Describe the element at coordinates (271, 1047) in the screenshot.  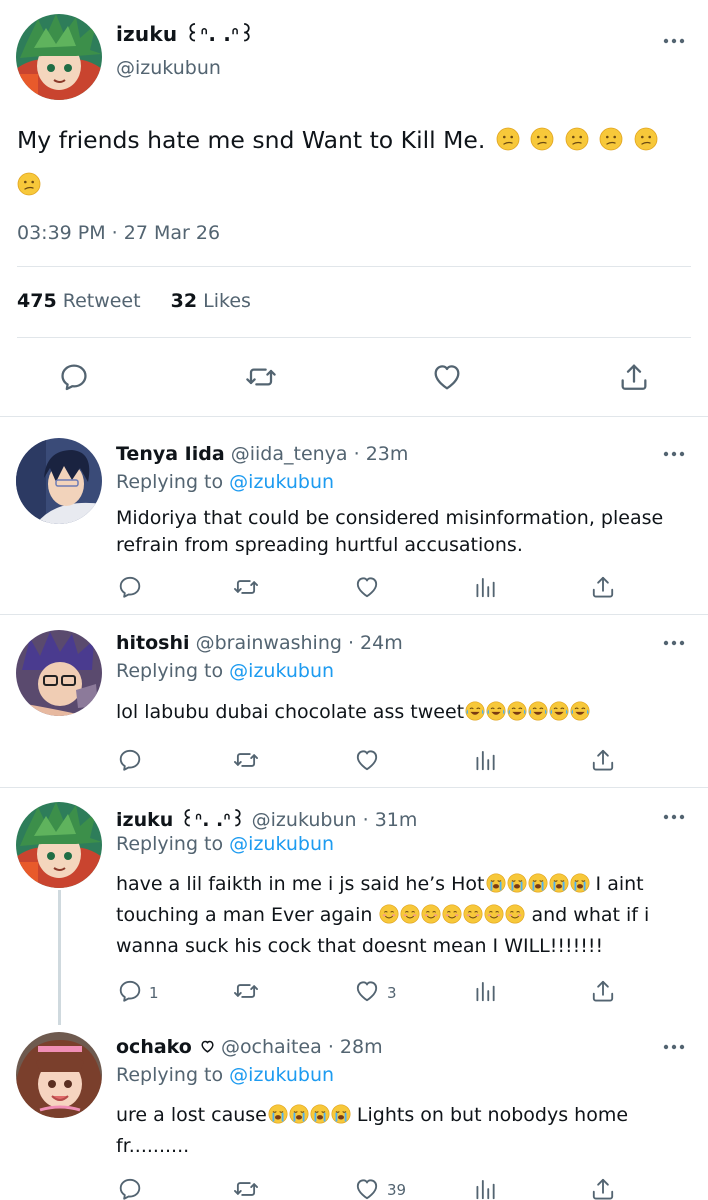
I see `reply-author-handle: @ochaitea` at that location.